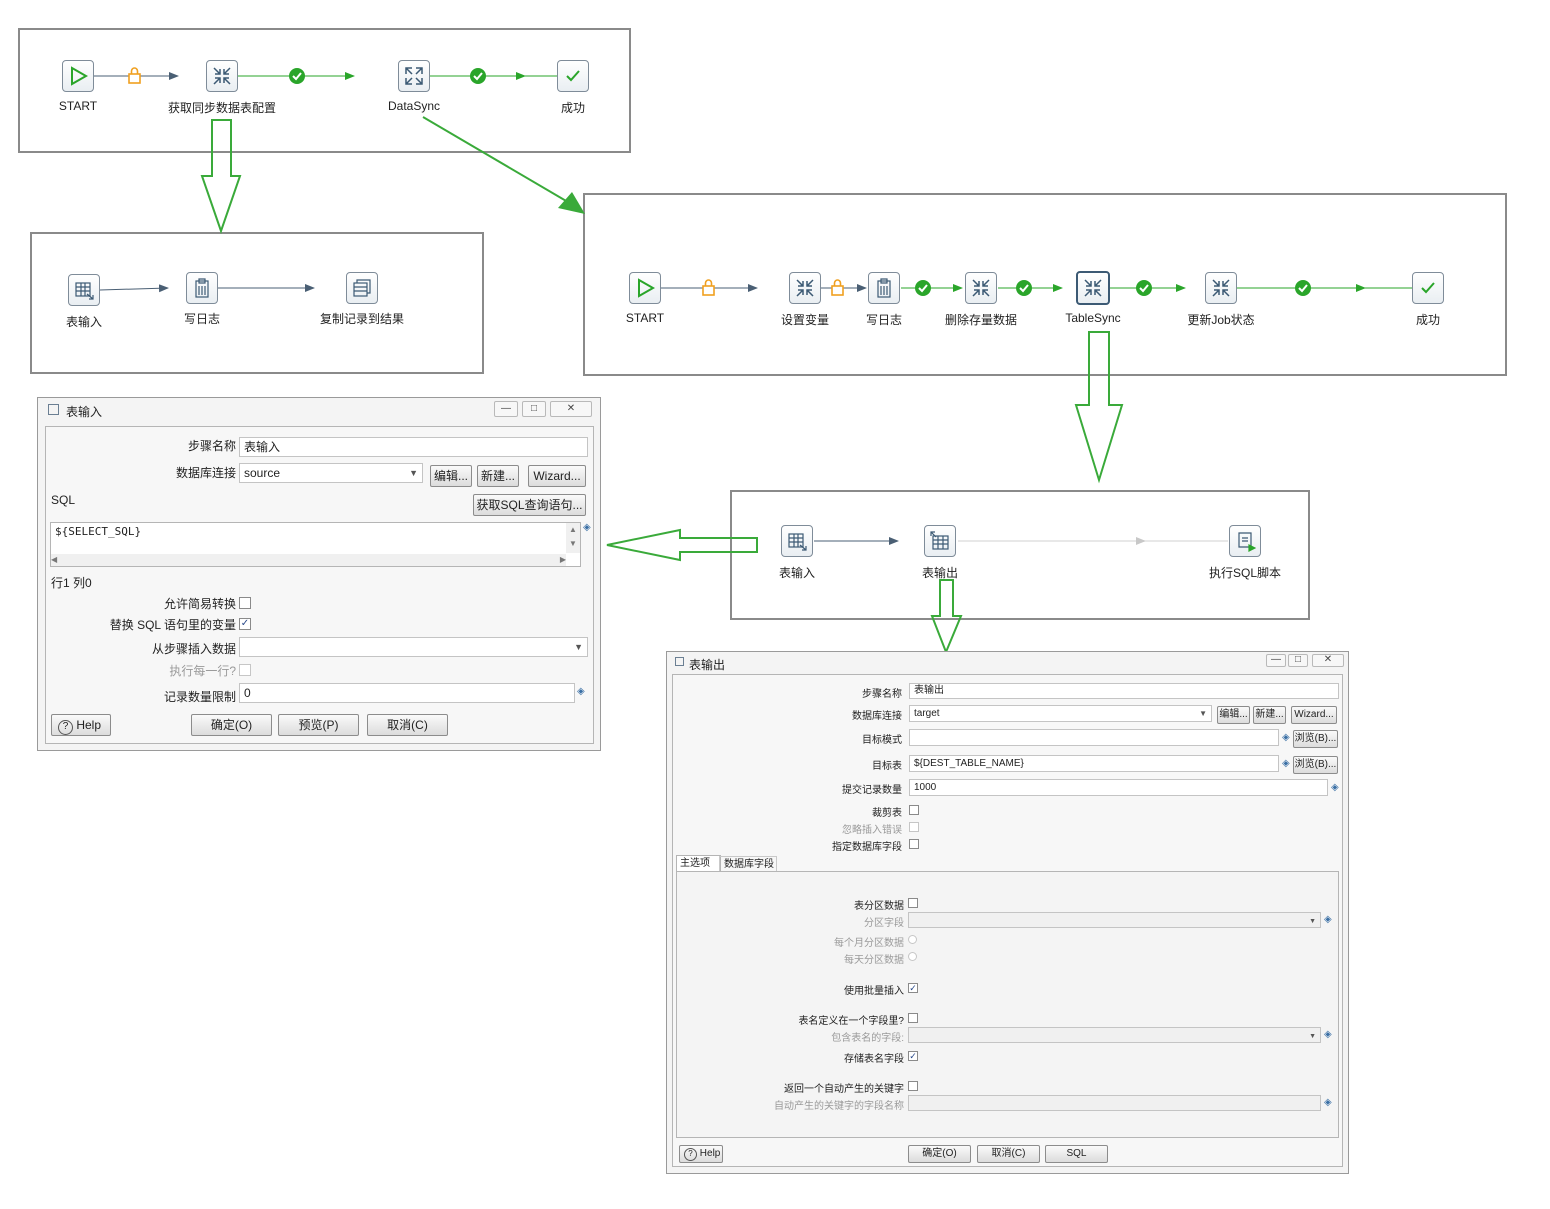  I want to click on db-connection-select: source ▼, so click(331, 473).